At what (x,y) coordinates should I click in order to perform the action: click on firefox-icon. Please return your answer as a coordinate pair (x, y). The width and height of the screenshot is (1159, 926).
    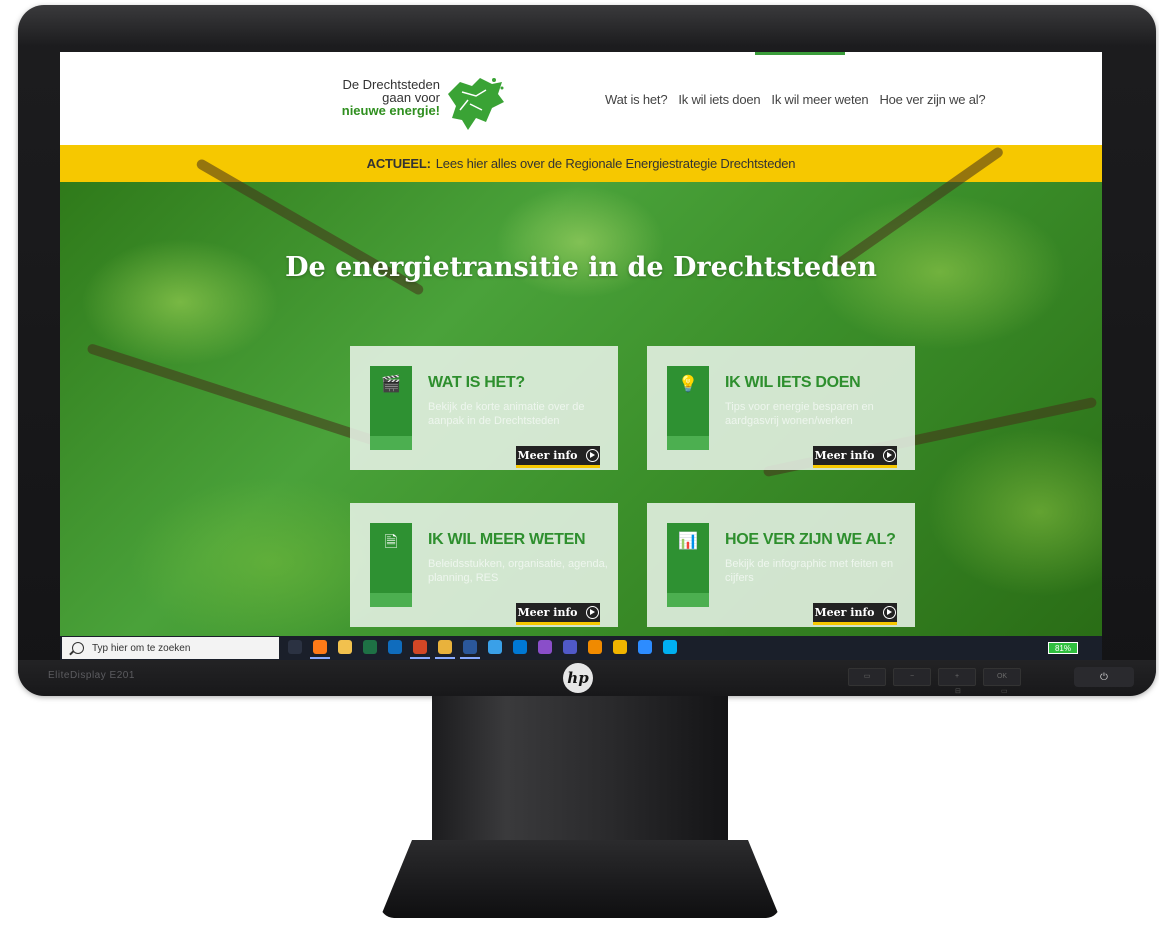
    Looking at the image, I should click on (320, 649).